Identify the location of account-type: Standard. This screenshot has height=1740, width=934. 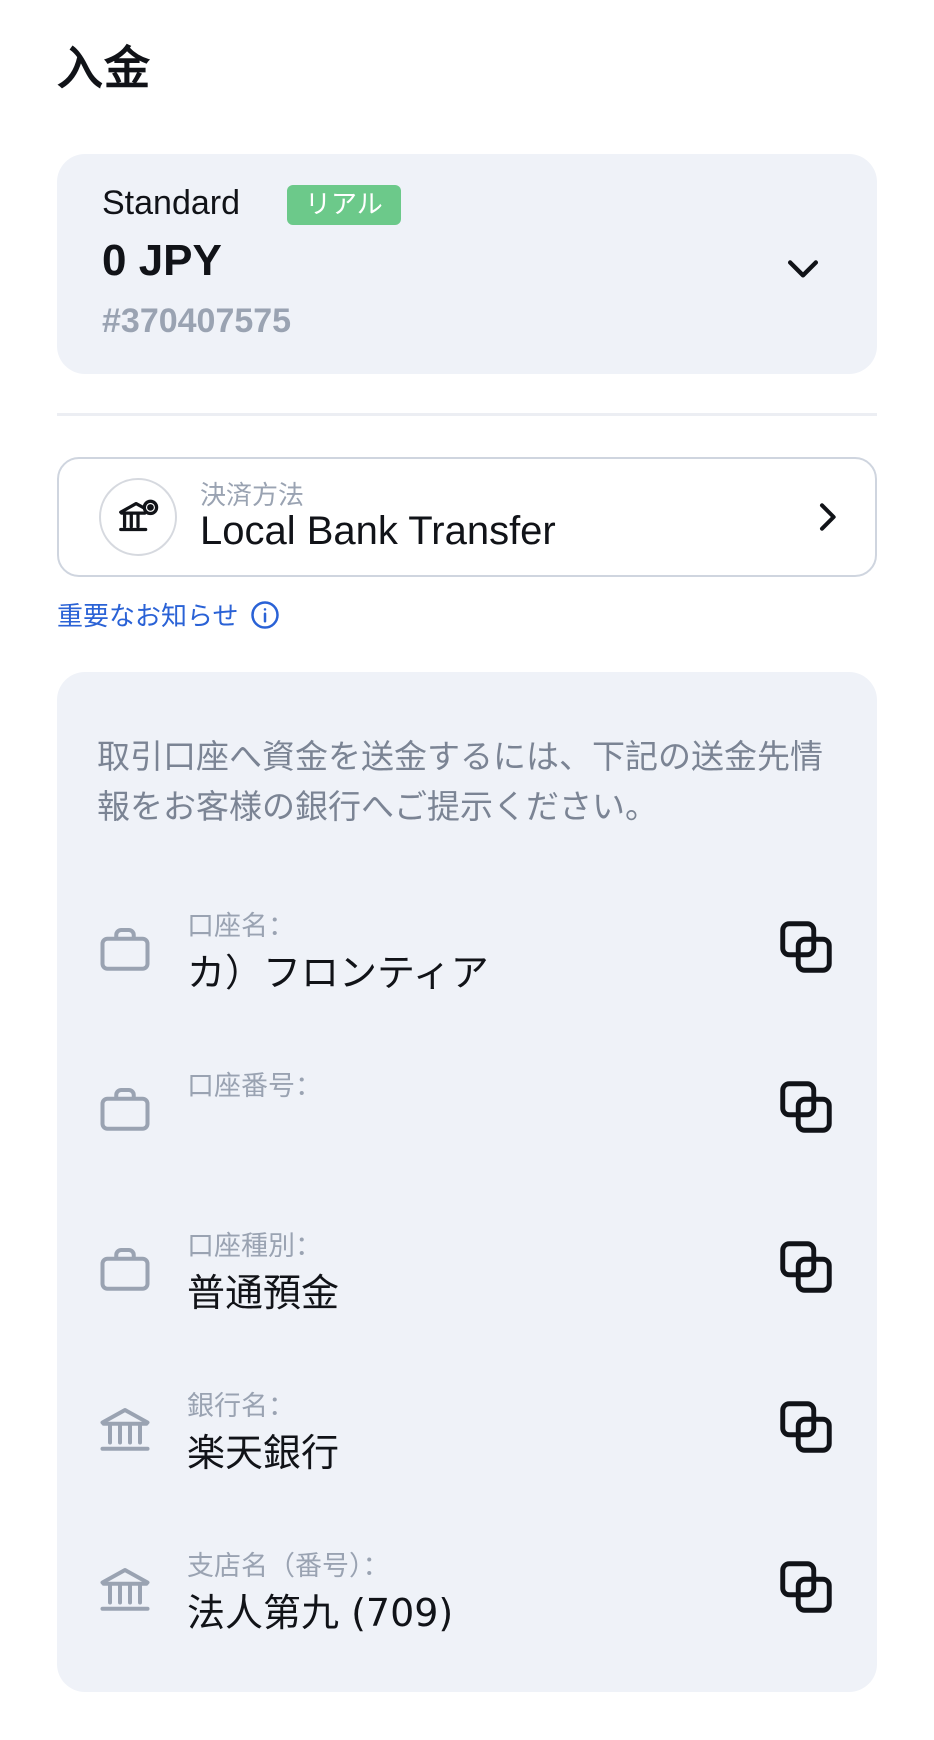
(171, 203).